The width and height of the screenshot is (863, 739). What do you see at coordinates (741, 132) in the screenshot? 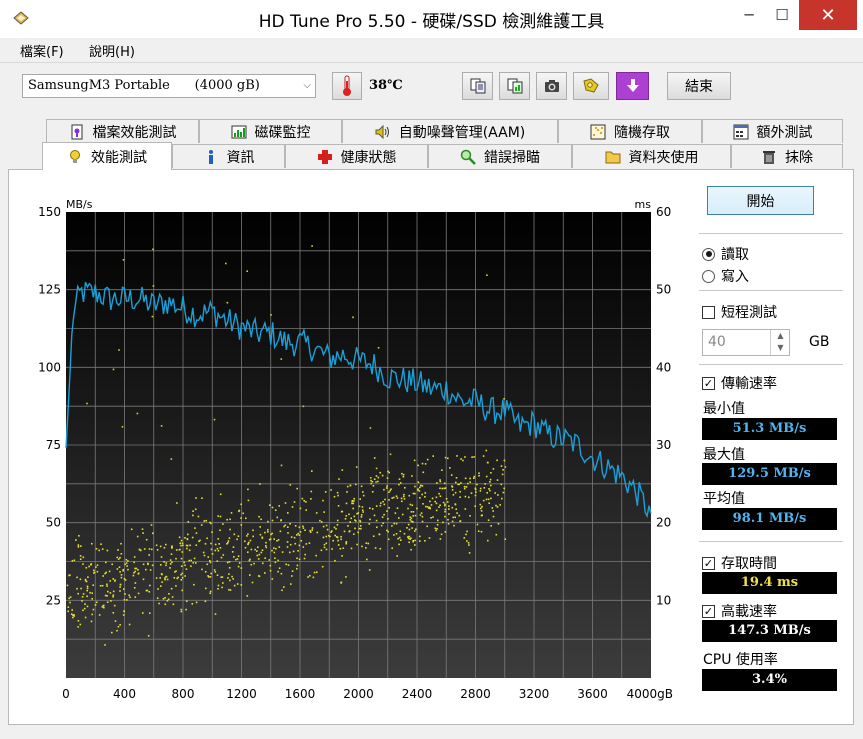
I see `extra-tests-icon` at bounding box center [741, 132].